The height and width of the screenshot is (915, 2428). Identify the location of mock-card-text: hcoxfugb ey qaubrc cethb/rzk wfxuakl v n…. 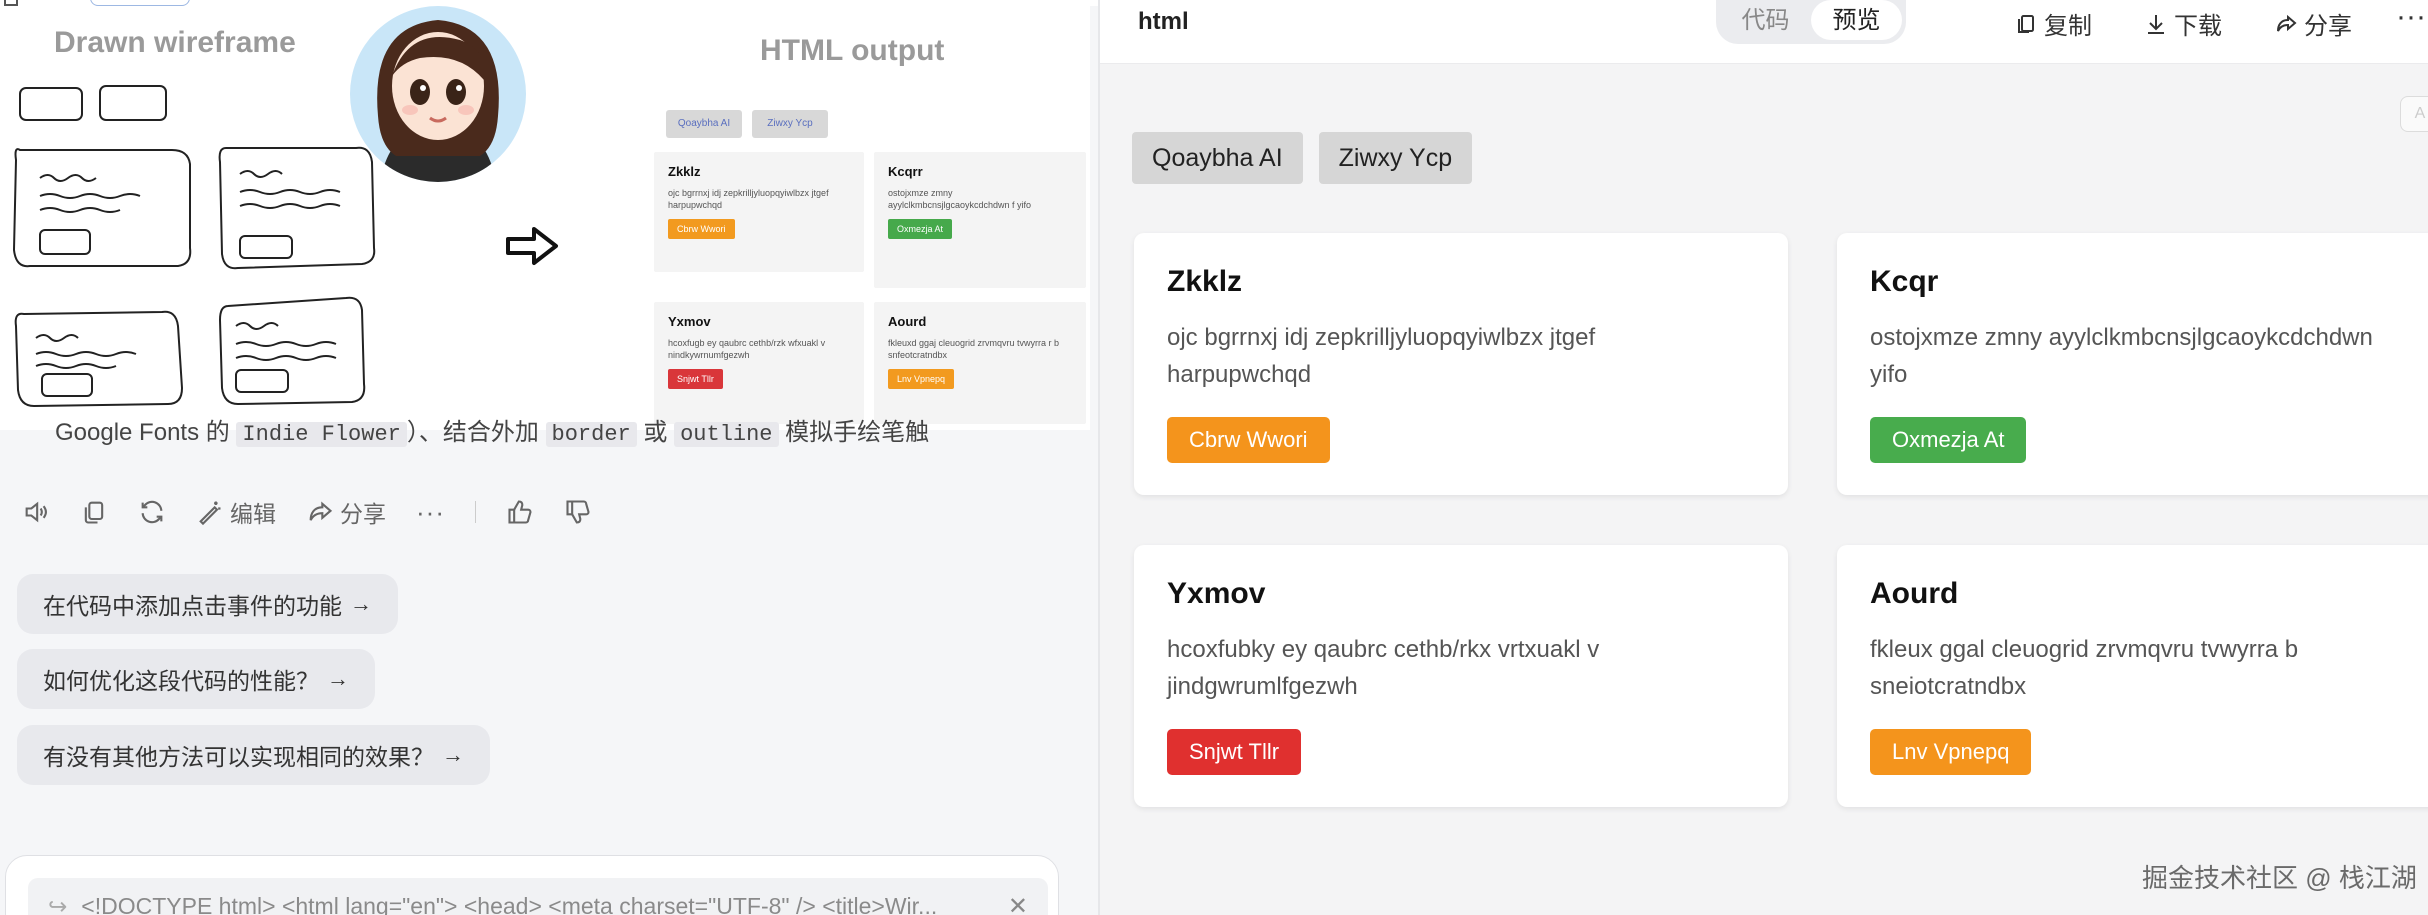
(747, 349).